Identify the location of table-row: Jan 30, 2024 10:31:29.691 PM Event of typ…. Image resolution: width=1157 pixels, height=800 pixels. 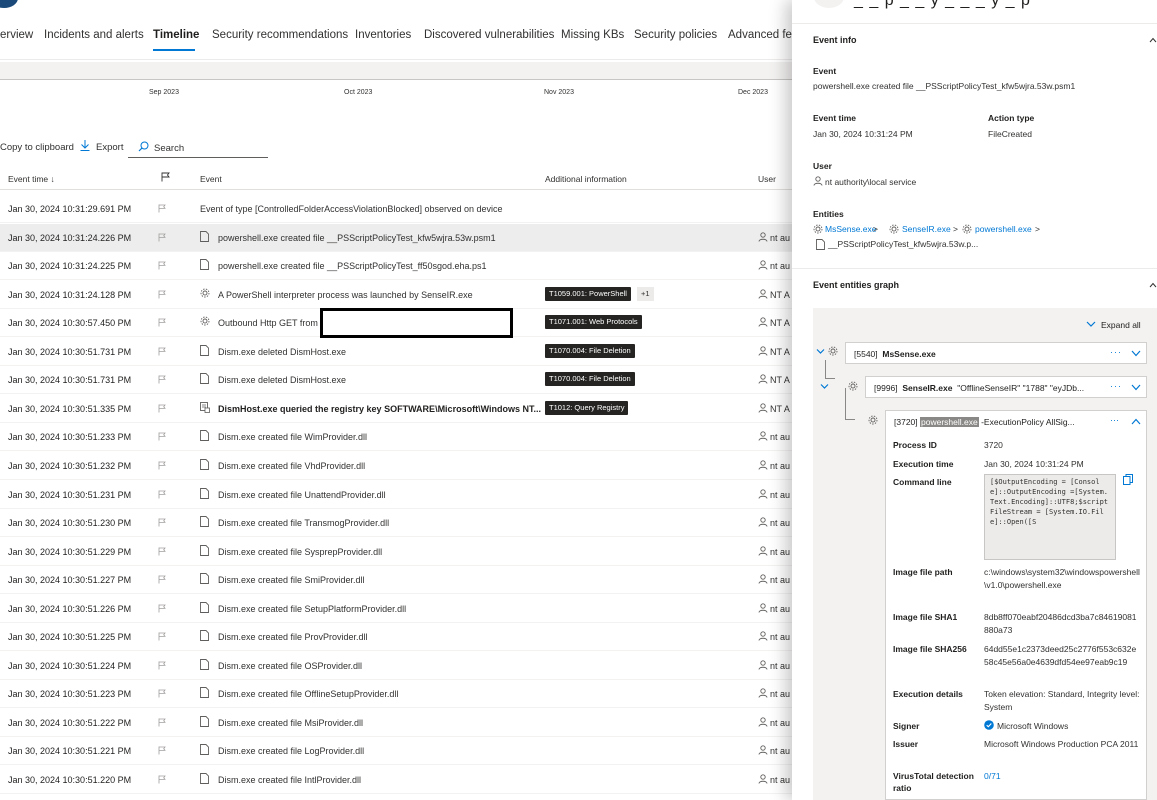
(396, 209).